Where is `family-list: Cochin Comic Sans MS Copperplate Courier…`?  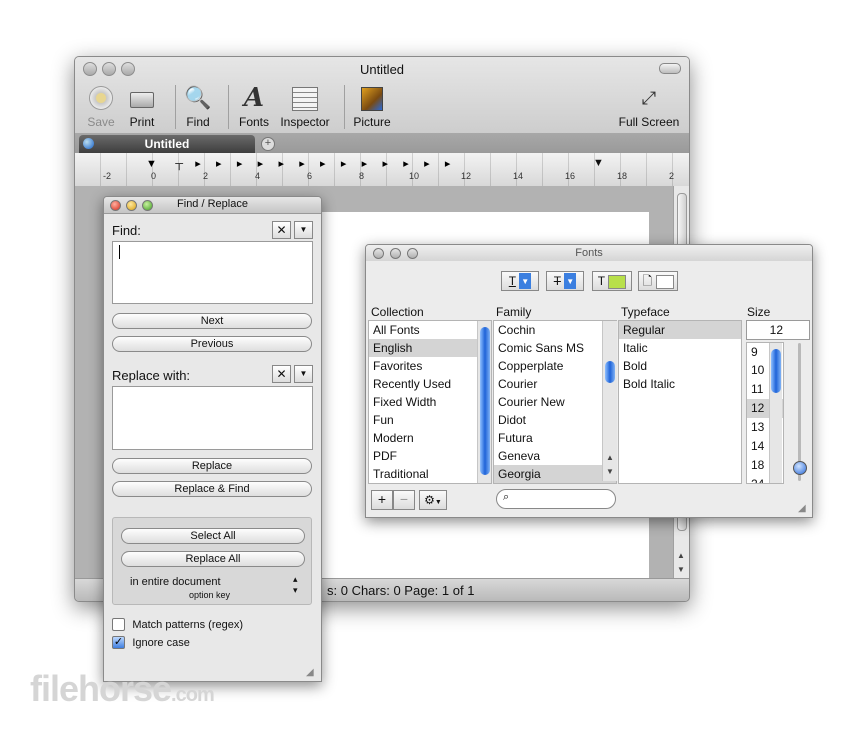
family-list: Cochin Comic Sans MS Copperplate Courier… is located at coordinates (555, 402).